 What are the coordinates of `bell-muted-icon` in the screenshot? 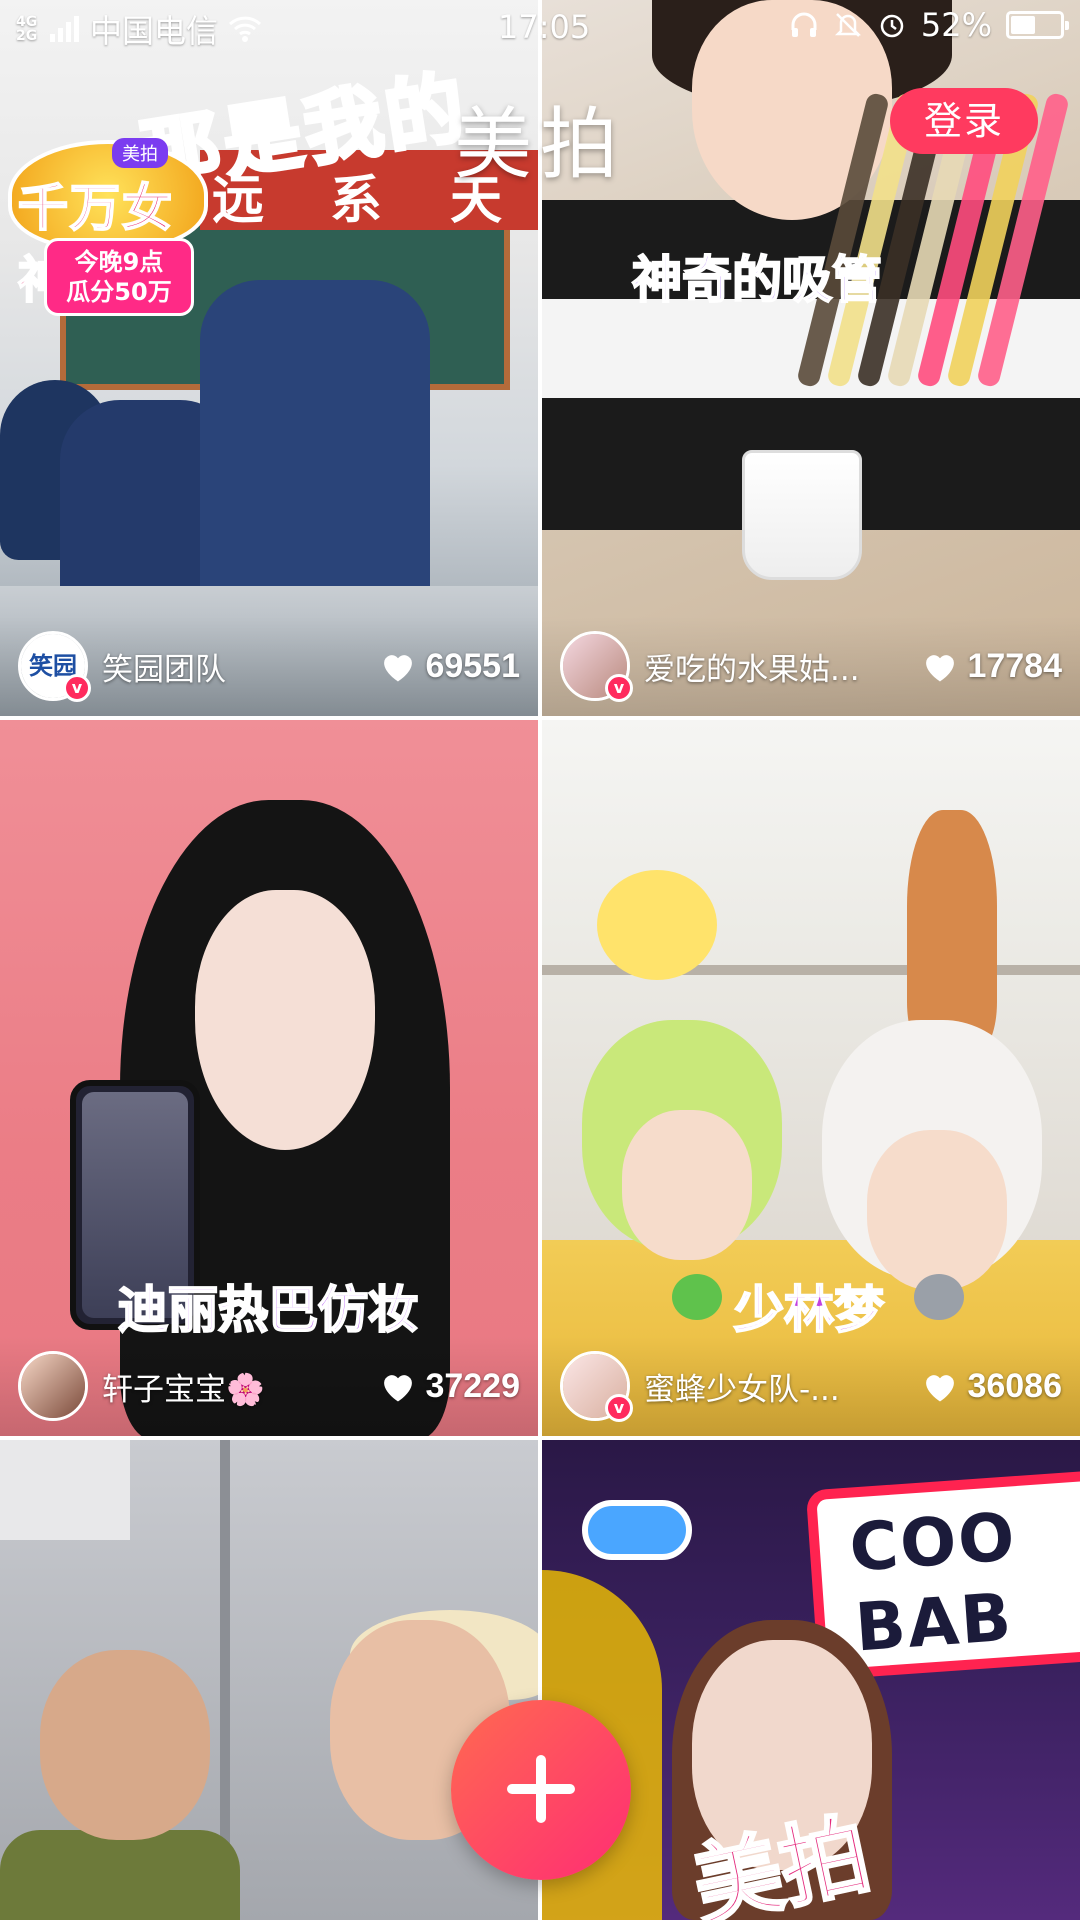 It's located at (847, 25).